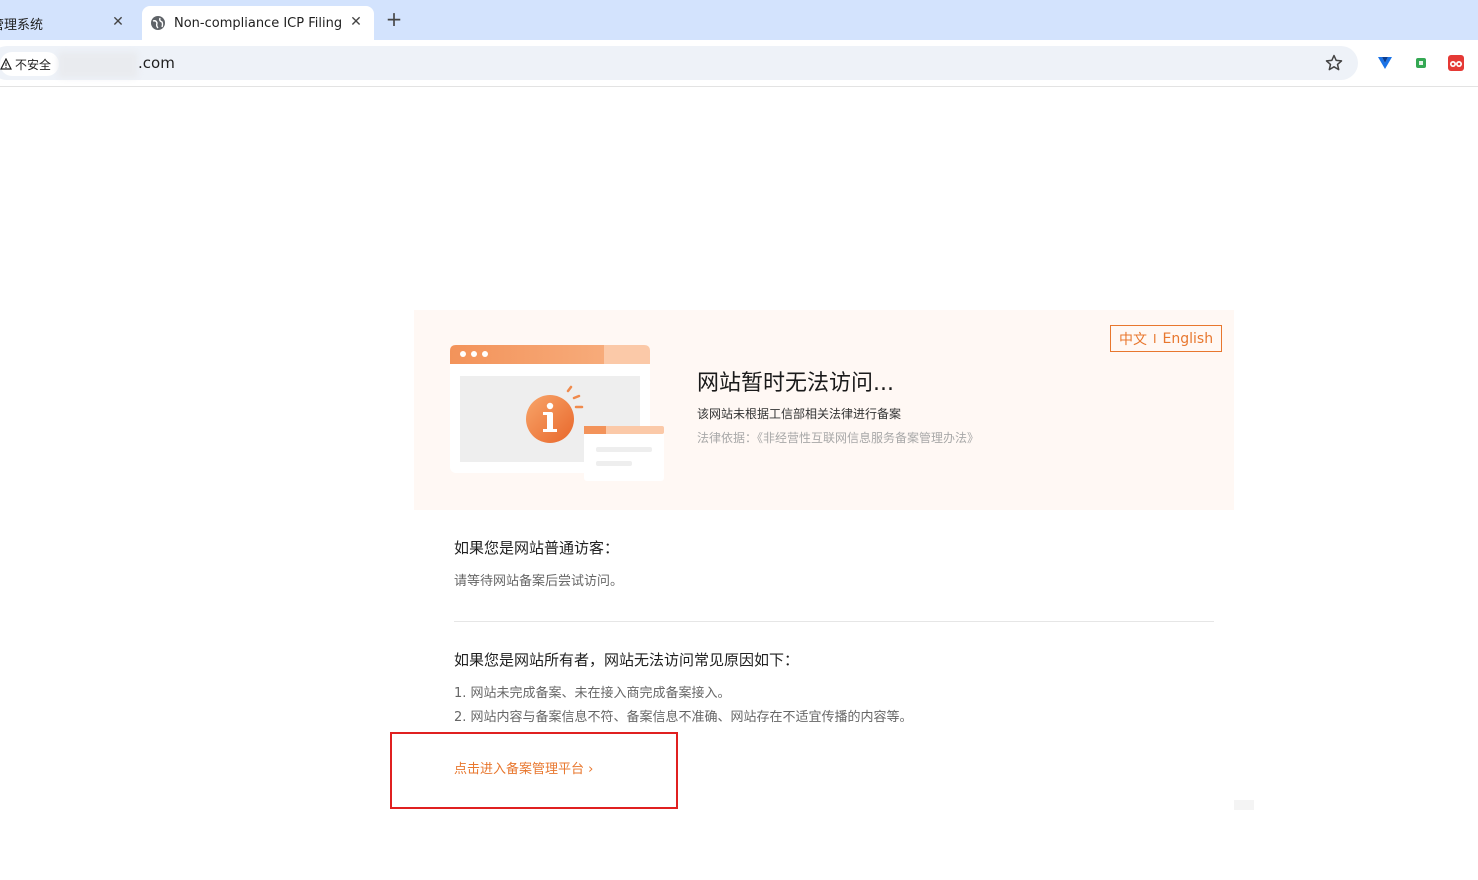 The width and height of the screenshot is (1478, 880). I want to click on tab-management-system: 管理系统 ✕, so click(68, 23).